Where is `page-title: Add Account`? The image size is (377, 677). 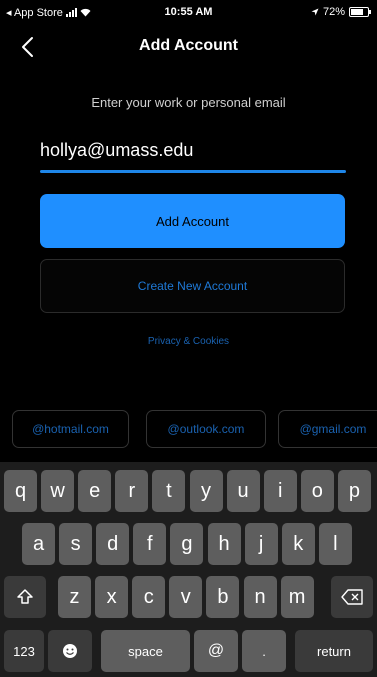 page-title: Add Account is located at coordinates (188, 45).